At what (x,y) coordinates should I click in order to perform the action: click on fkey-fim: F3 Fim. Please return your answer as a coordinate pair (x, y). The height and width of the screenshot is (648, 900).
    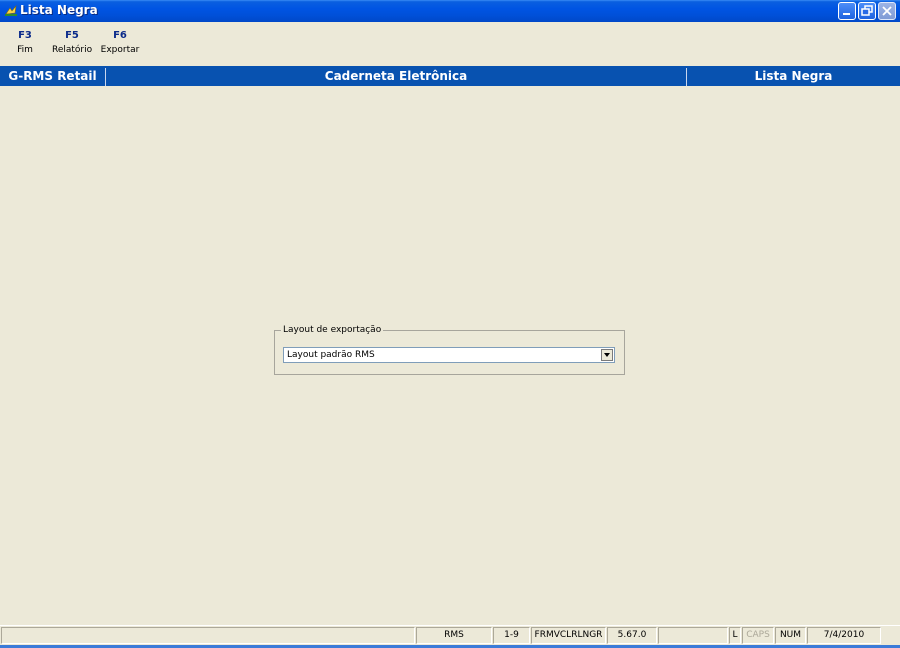
    Looking at the image, I should click on (25, 42).